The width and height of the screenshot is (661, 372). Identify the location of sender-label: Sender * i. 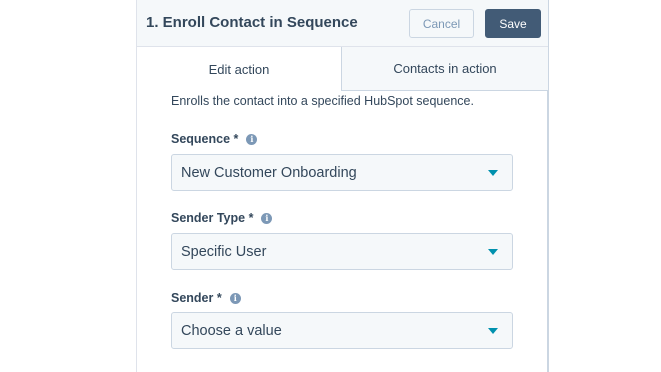
(206, 298).